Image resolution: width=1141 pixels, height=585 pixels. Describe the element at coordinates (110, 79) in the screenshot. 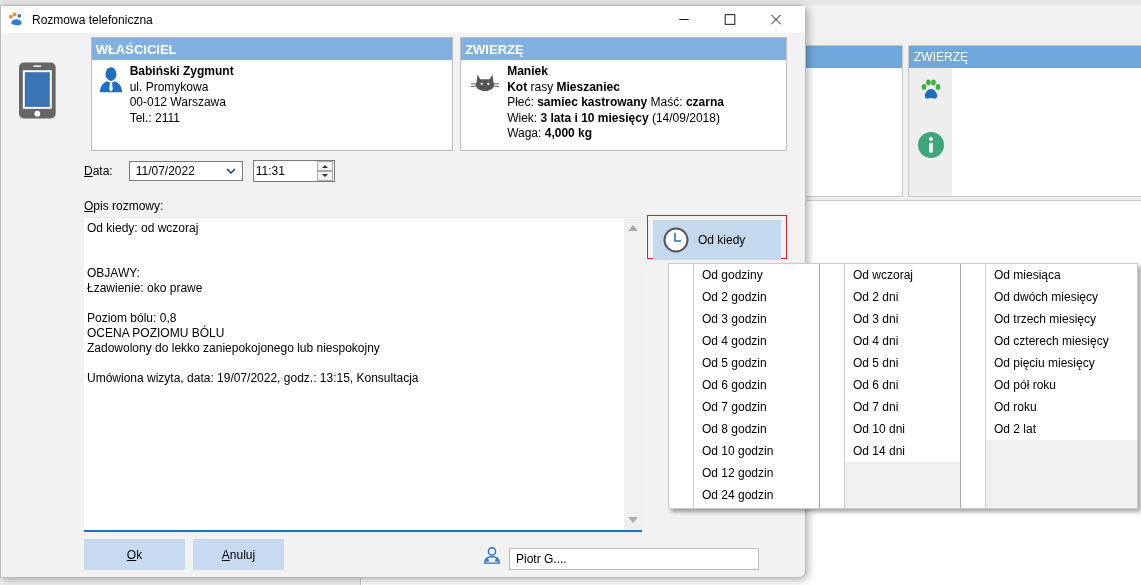

I see `person-icon` at that location.